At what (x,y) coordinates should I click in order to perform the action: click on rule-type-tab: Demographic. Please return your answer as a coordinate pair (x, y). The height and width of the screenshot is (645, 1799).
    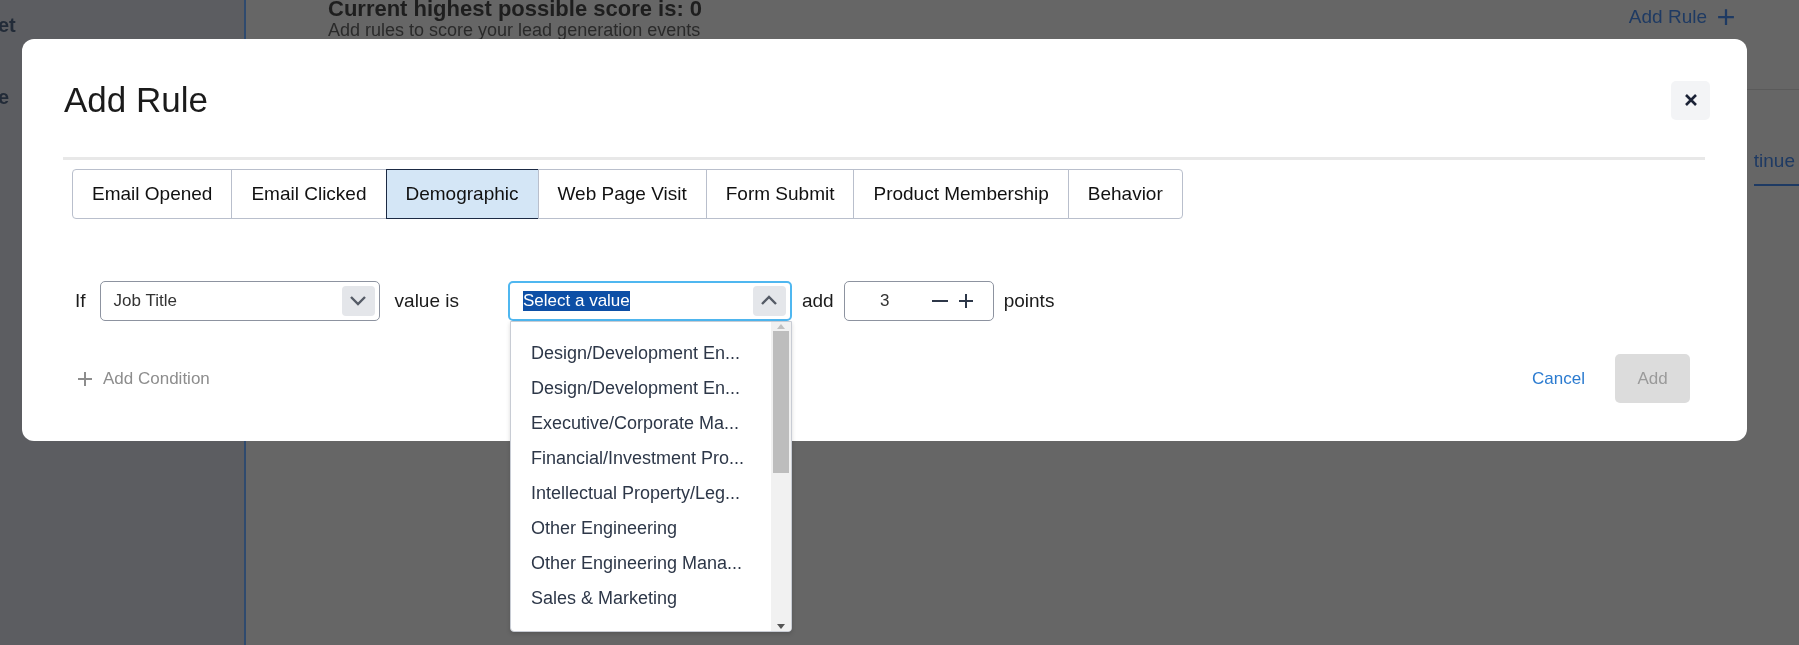
    Looking at the image, I should click on (462, 194).